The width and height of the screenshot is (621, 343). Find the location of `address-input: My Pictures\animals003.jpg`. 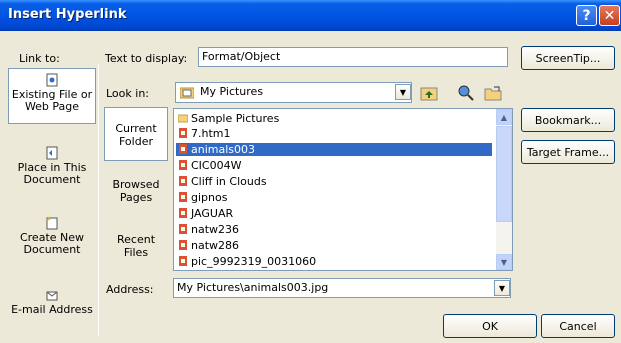

address-input: My Pictures\animals003.jpg is located at coordinates (342, 288).